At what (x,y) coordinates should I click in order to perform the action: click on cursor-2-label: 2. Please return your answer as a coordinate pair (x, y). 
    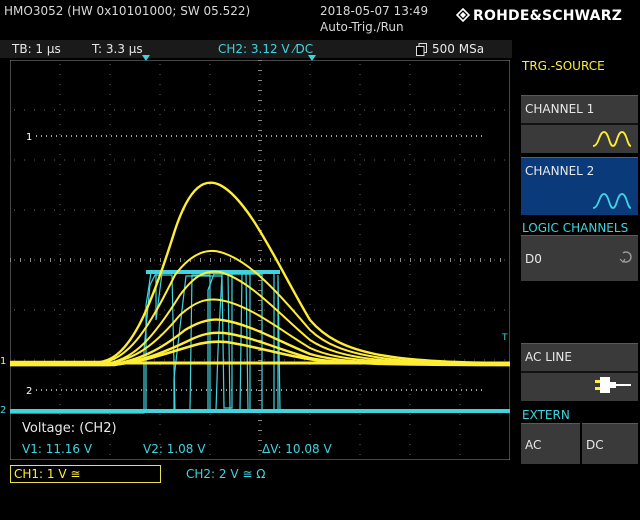
    Looking at the image, I should click on (29, 391).